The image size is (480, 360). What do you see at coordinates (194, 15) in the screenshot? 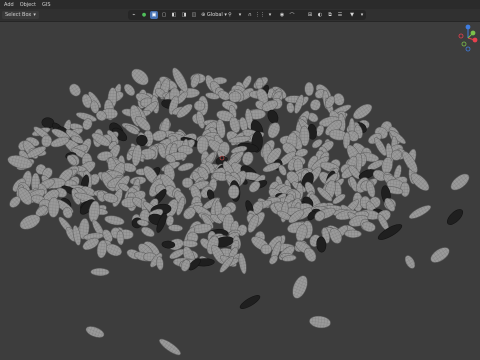
I see `mode-invert-icon: ◫` at bounding box center [194, 15].